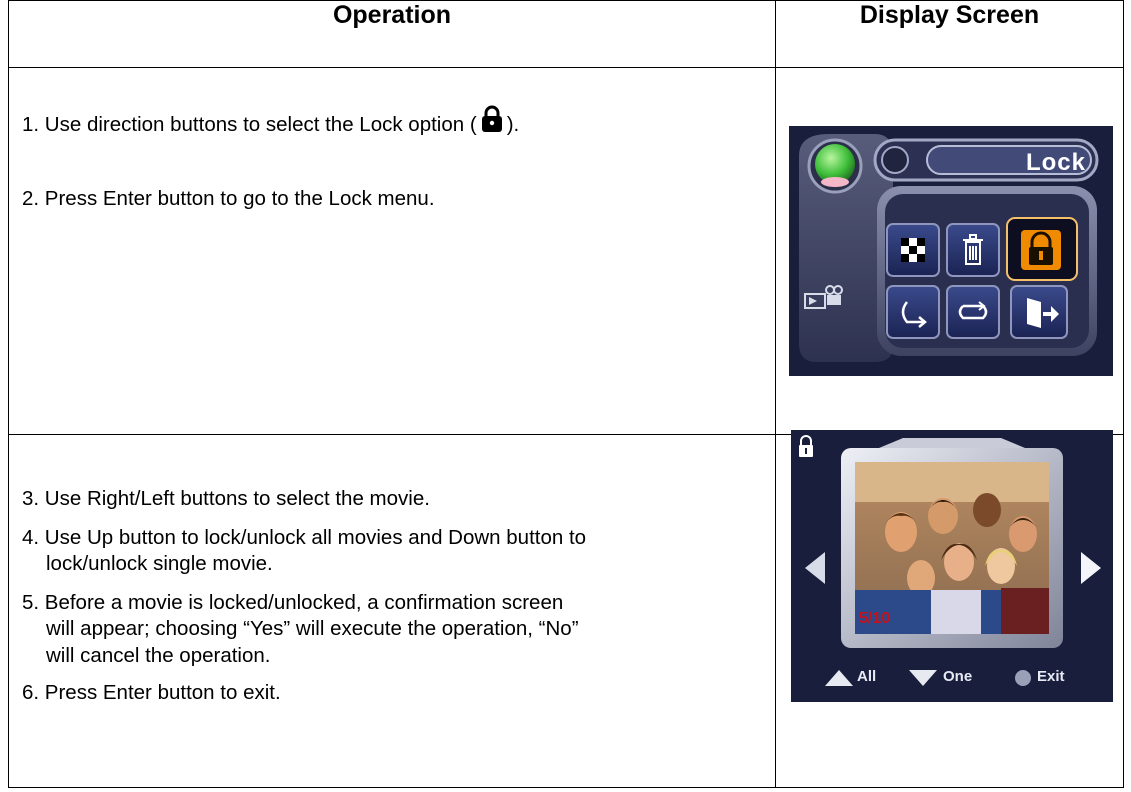  What do you see at coordinates (492, 122) in the screenshot?
I see `lock-icon` at bounding box center [492, 122].